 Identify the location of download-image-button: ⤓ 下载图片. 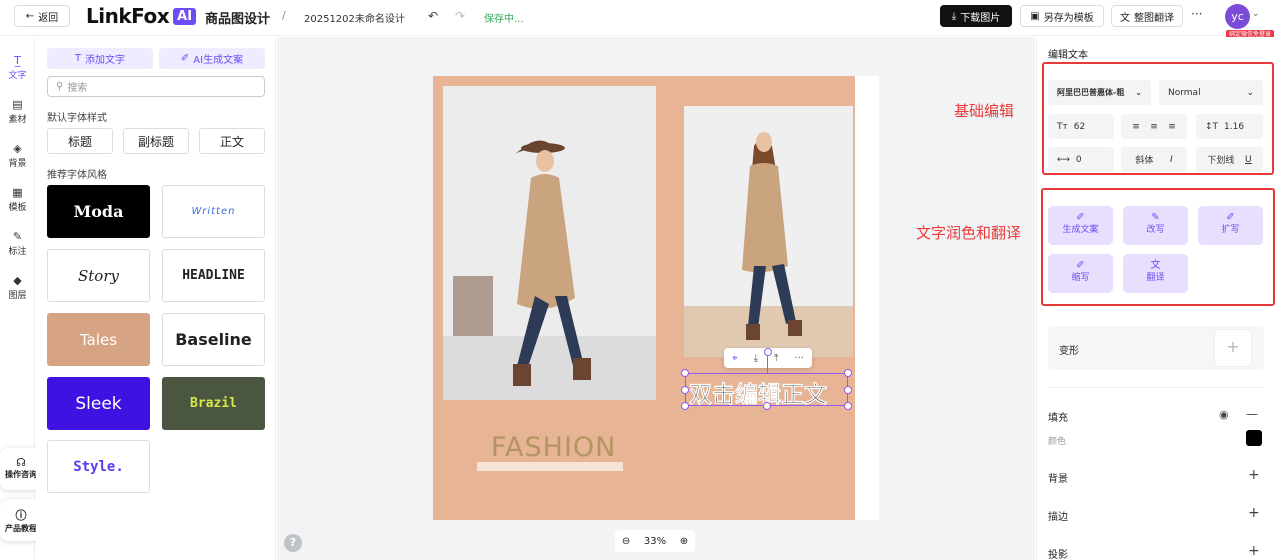
(976, 16).